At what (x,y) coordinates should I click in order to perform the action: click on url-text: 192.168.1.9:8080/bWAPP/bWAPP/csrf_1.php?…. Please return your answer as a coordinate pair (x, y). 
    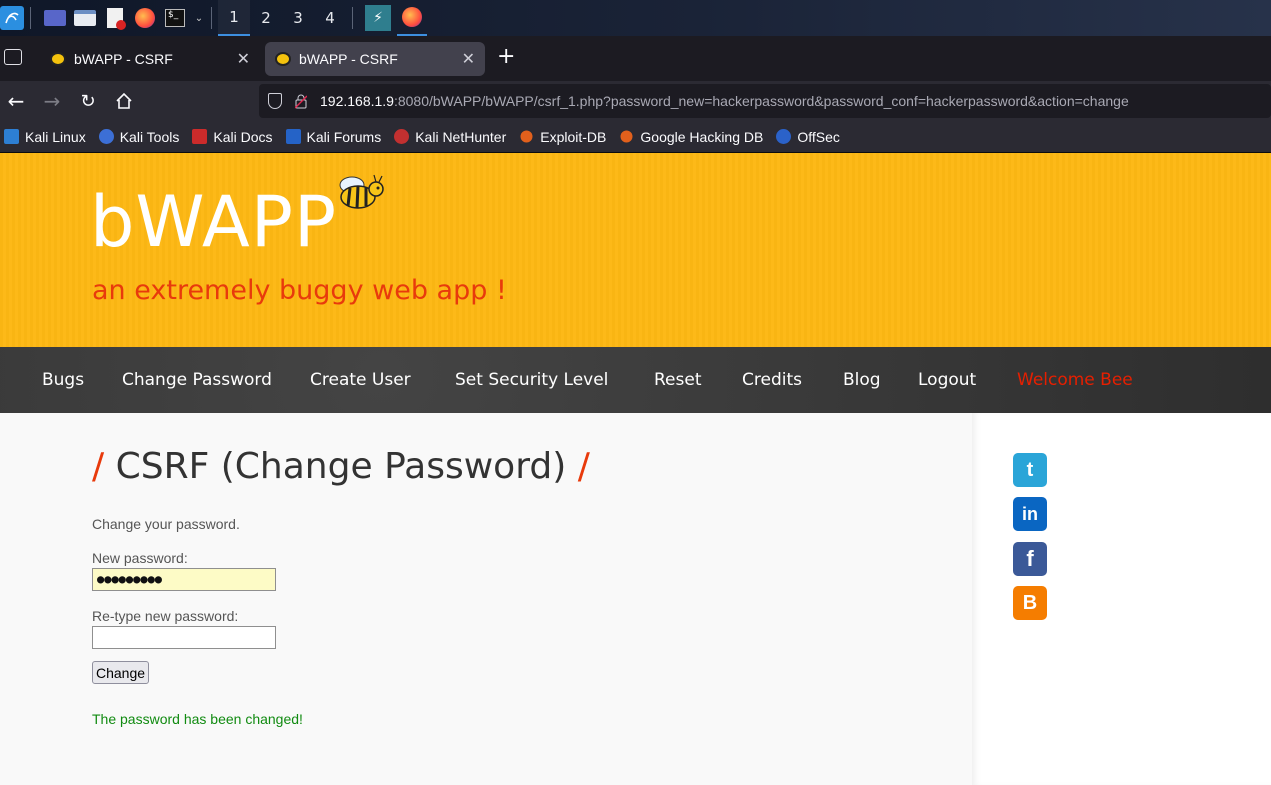
    Looking at the image, I should click on (724, 101).